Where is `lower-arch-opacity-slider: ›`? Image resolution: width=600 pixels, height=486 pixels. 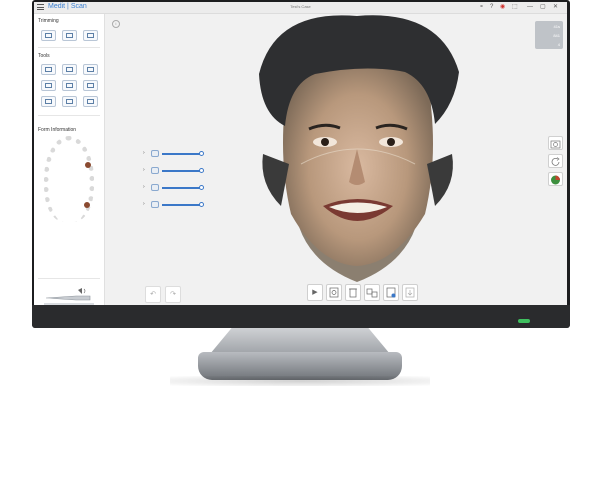 lower-arch-opacity-slider: › is located at coordinates (173, 171).